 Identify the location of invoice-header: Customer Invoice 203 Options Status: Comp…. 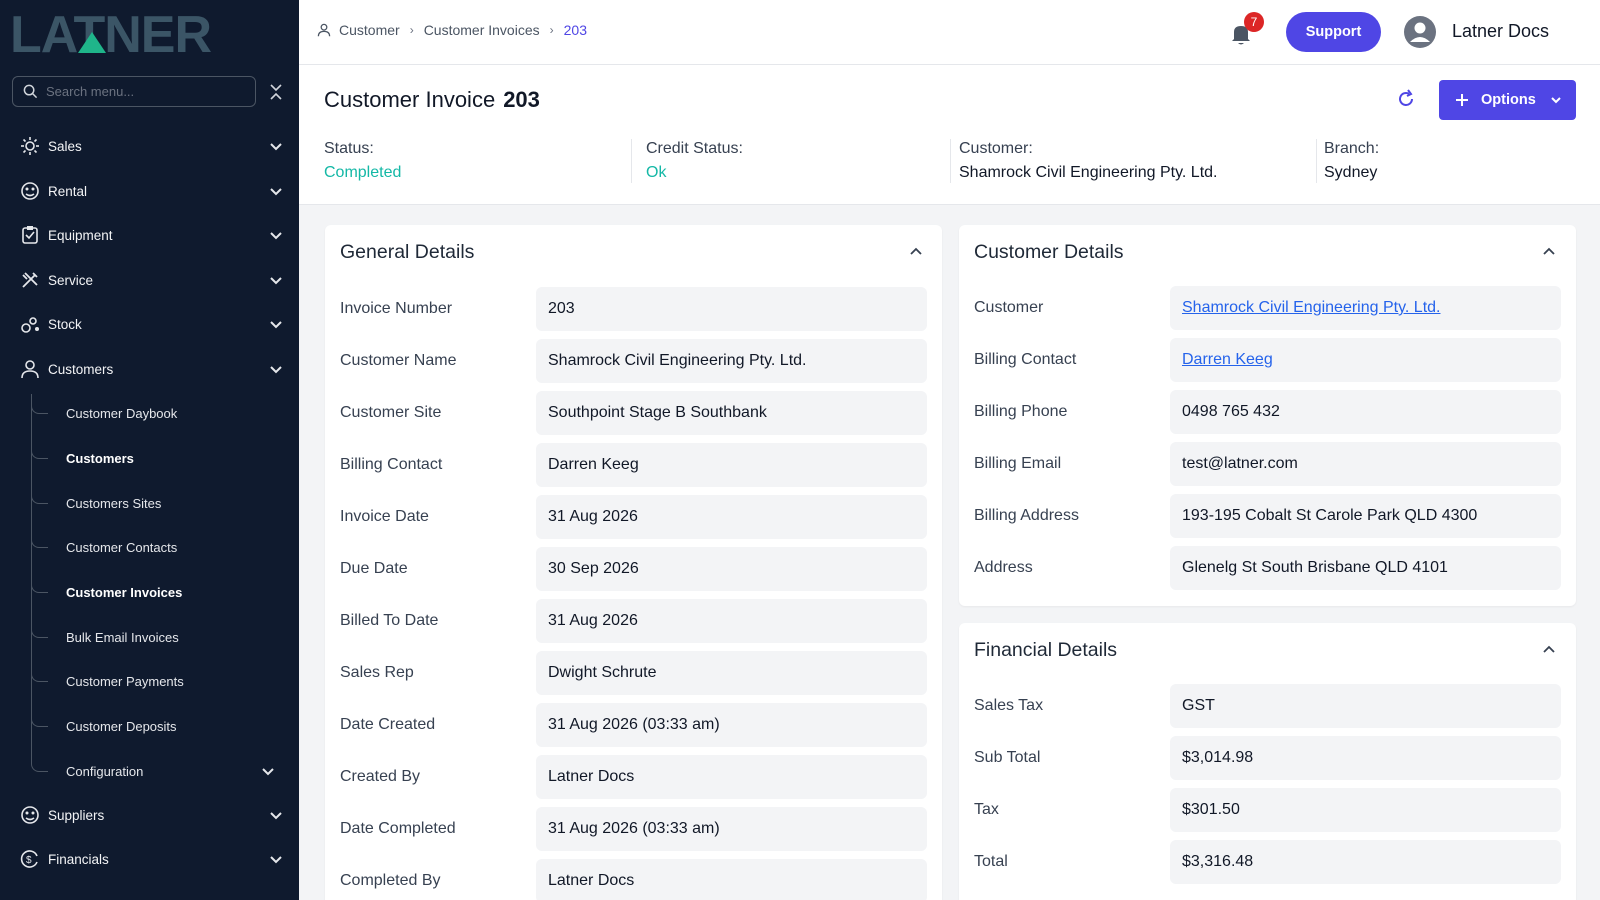
(949, 135).